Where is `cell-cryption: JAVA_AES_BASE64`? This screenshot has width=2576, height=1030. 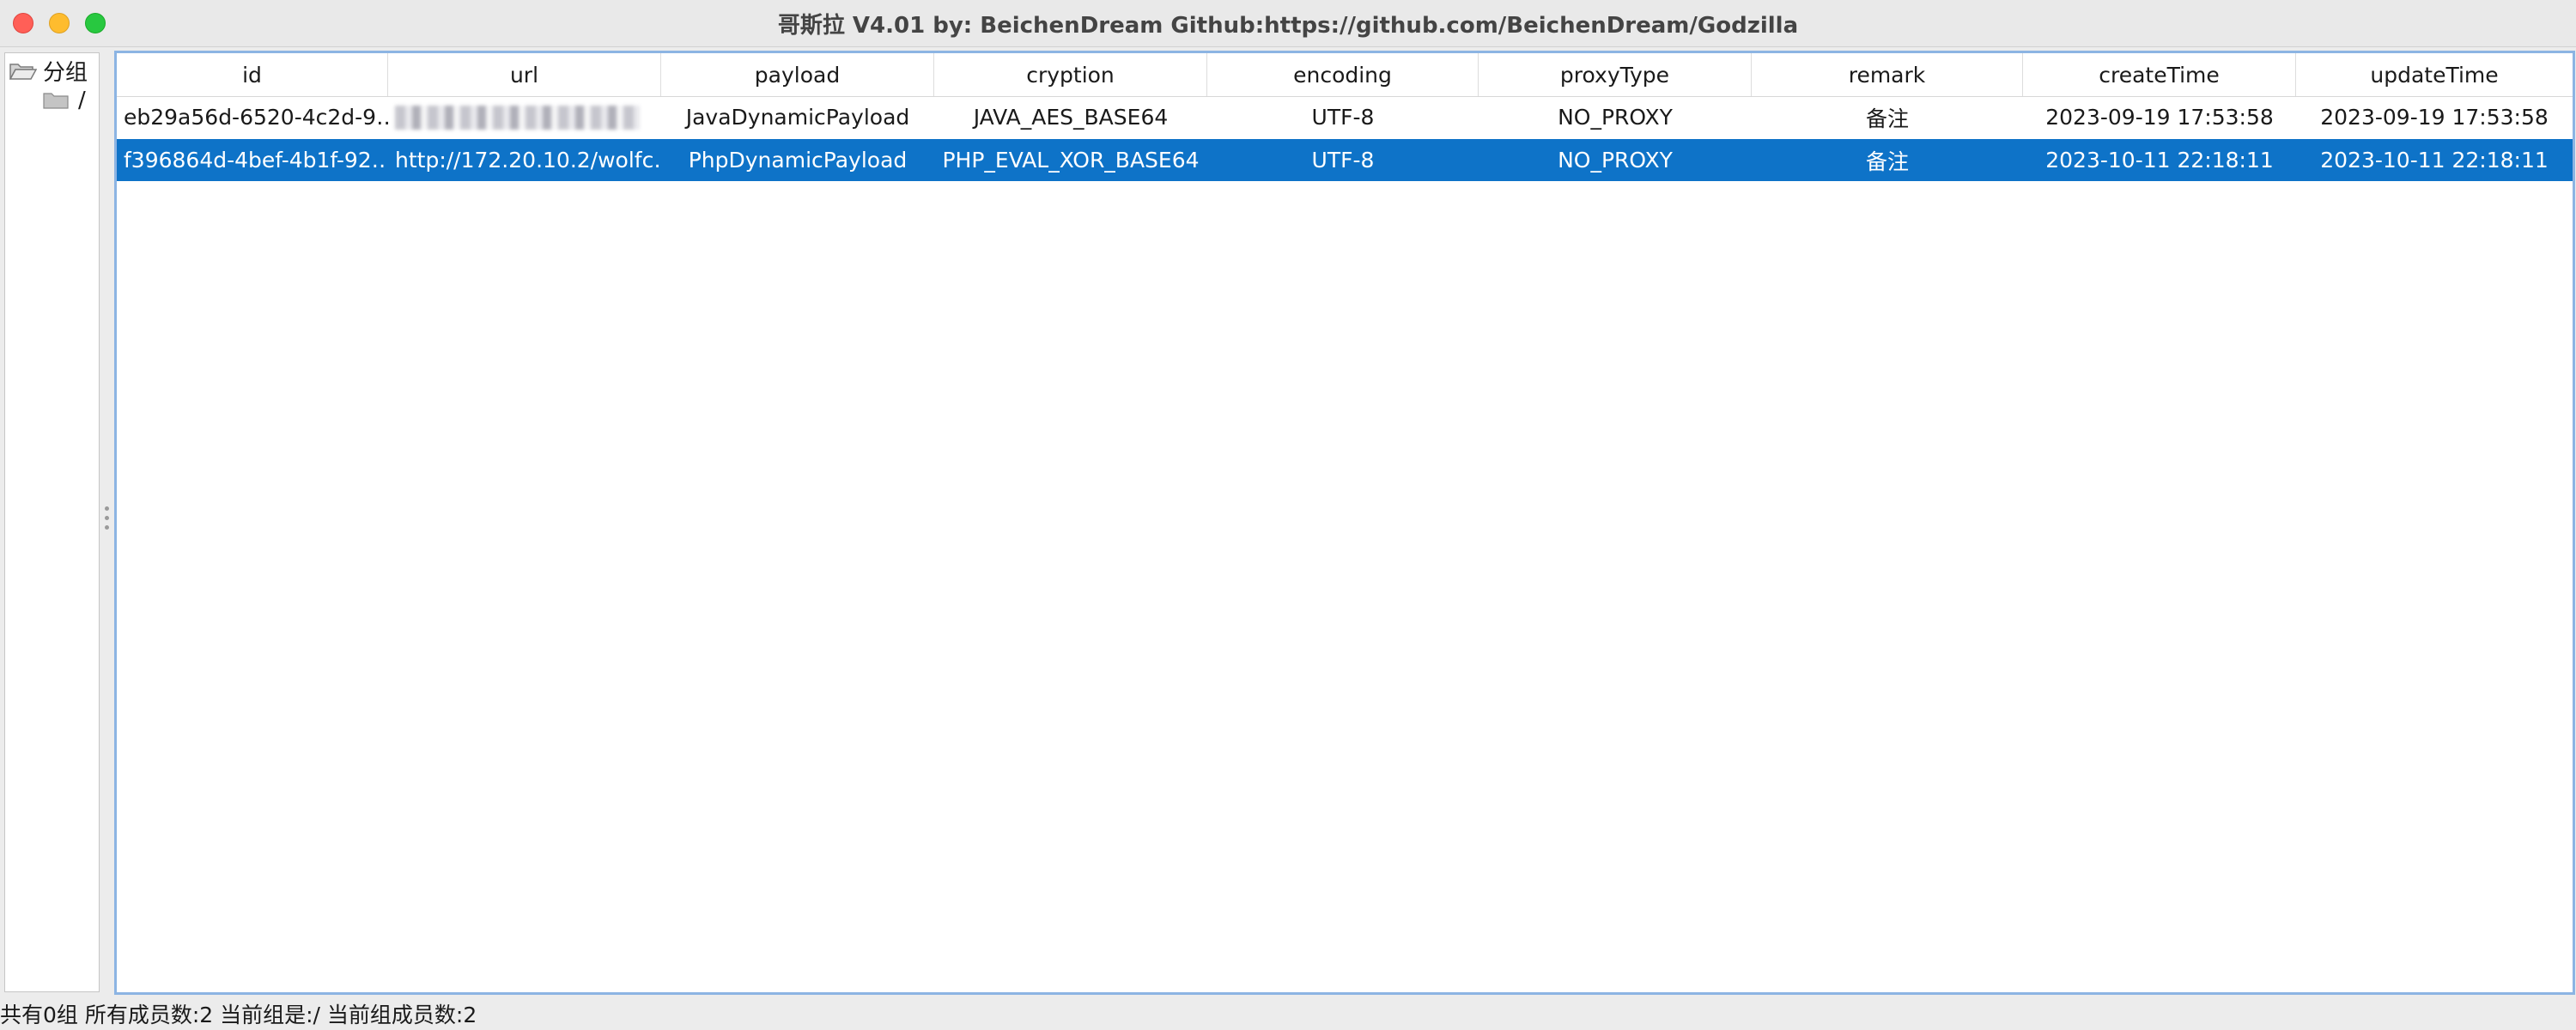
cell-cryption: JAVA_AES_BASE64 is located at coordinates (1071, 117).